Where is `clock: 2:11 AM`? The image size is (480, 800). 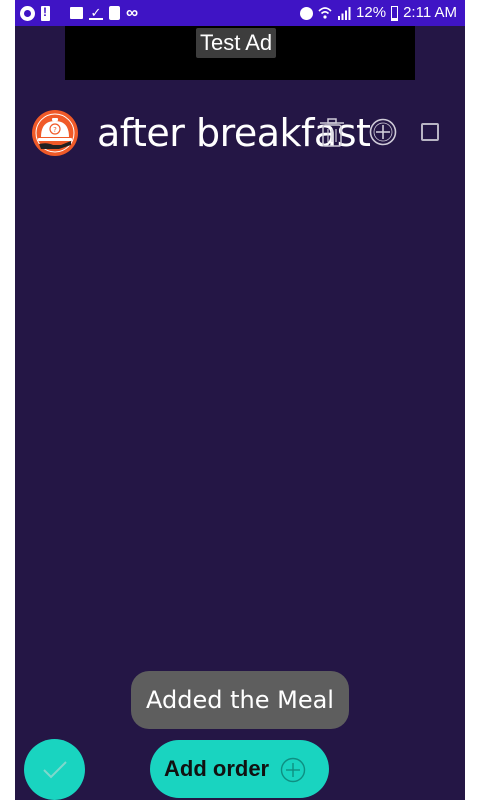
clock: 2:11 AM is located at coordinates (430, 12).